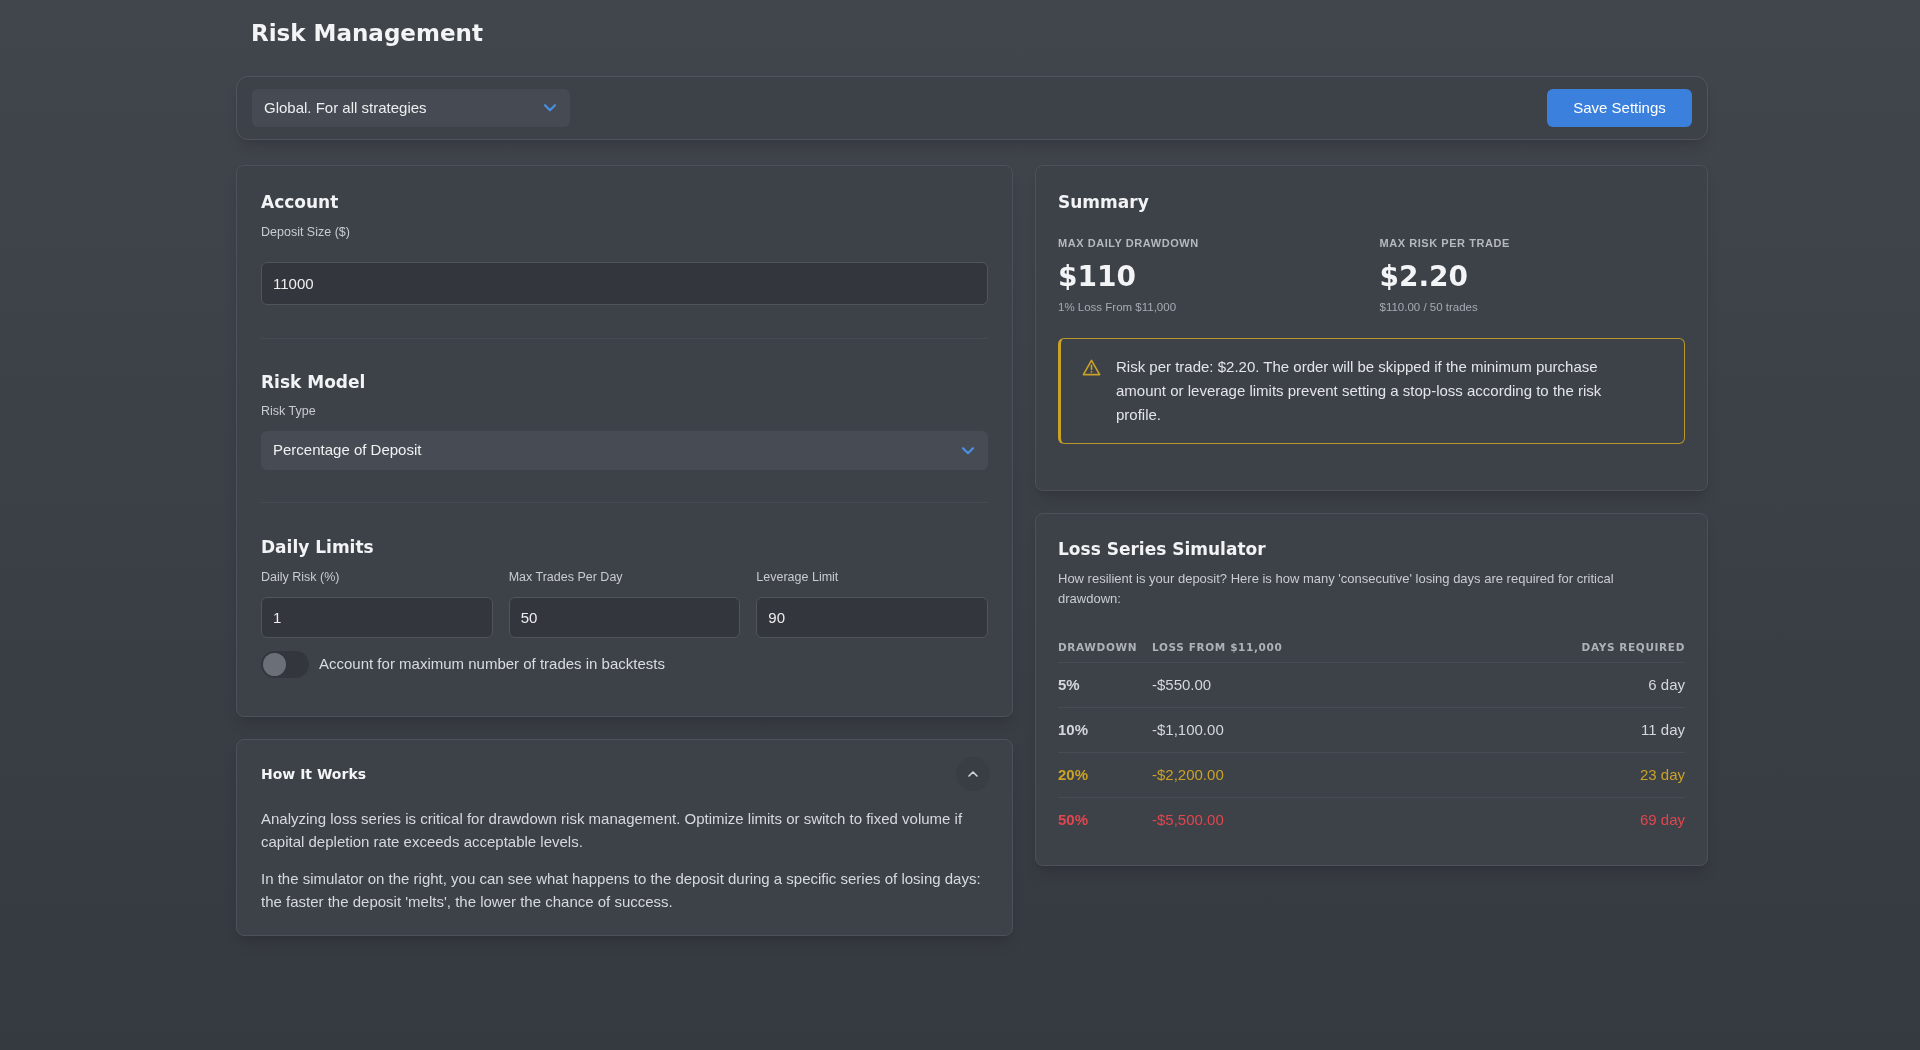  What do you see at coordinates (1424, 277) in the screenshot?
I see `metric-value: $2.20` at bounding box center [1424, 277].